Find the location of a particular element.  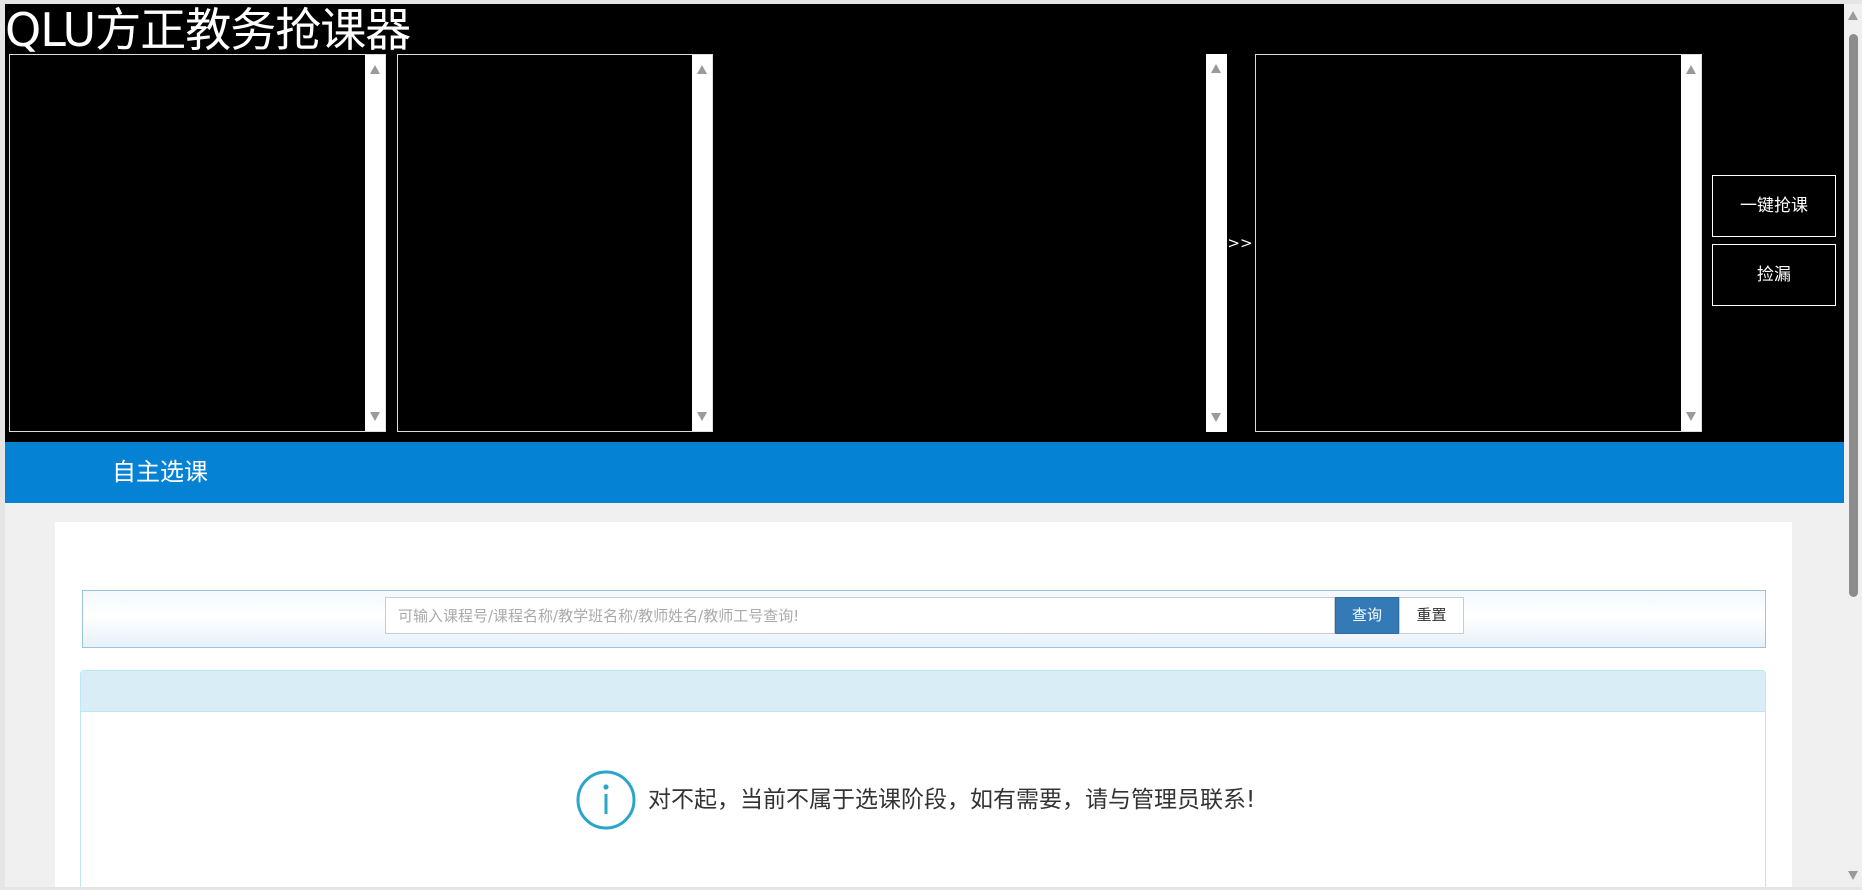

section-title: 自主选课 is located at coordinates (160, 472).